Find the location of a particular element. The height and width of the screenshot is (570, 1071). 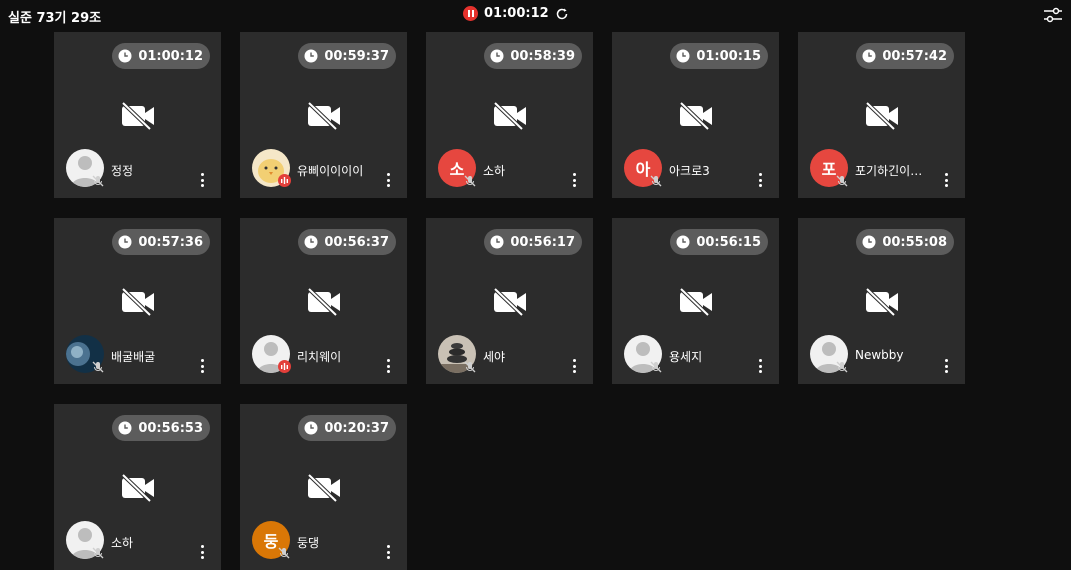

participant-elapsed-time: 00:56:53 is located at coordinates (170, 428).